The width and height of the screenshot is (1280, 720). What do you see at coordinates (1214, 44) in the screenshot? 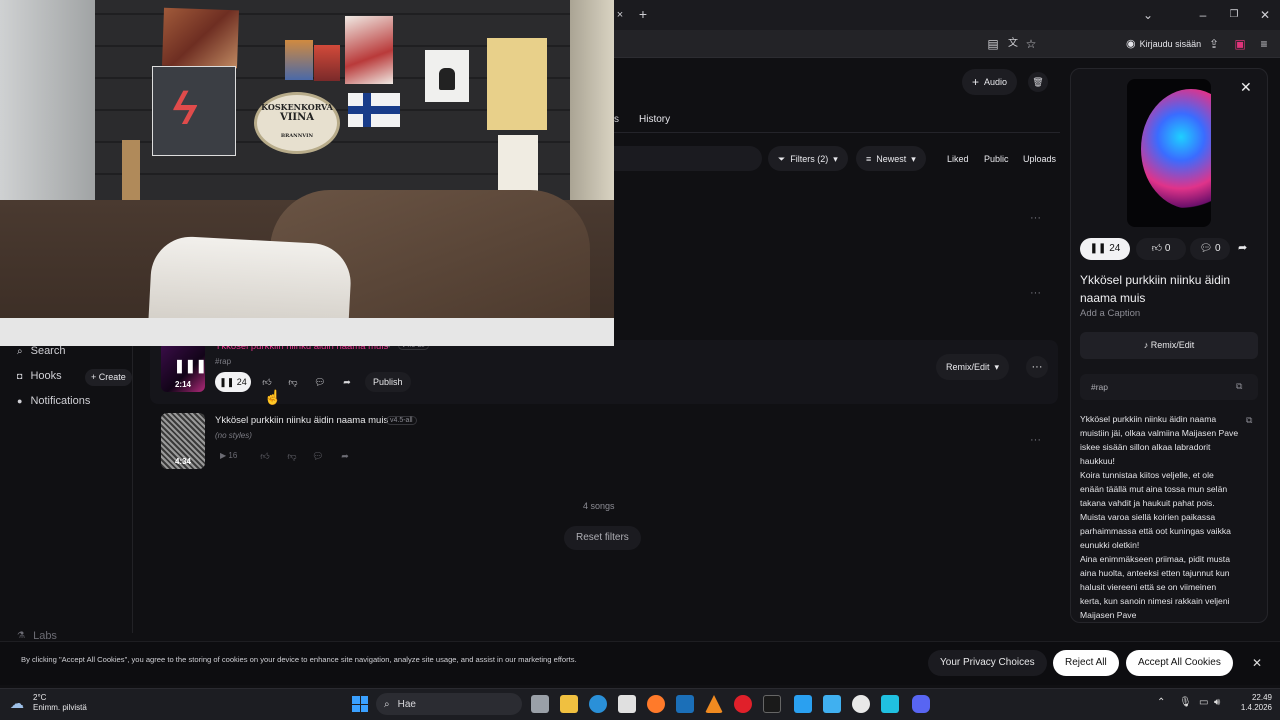
I see `extensions-icon: ⇪` at bounding box center [1214, 44].